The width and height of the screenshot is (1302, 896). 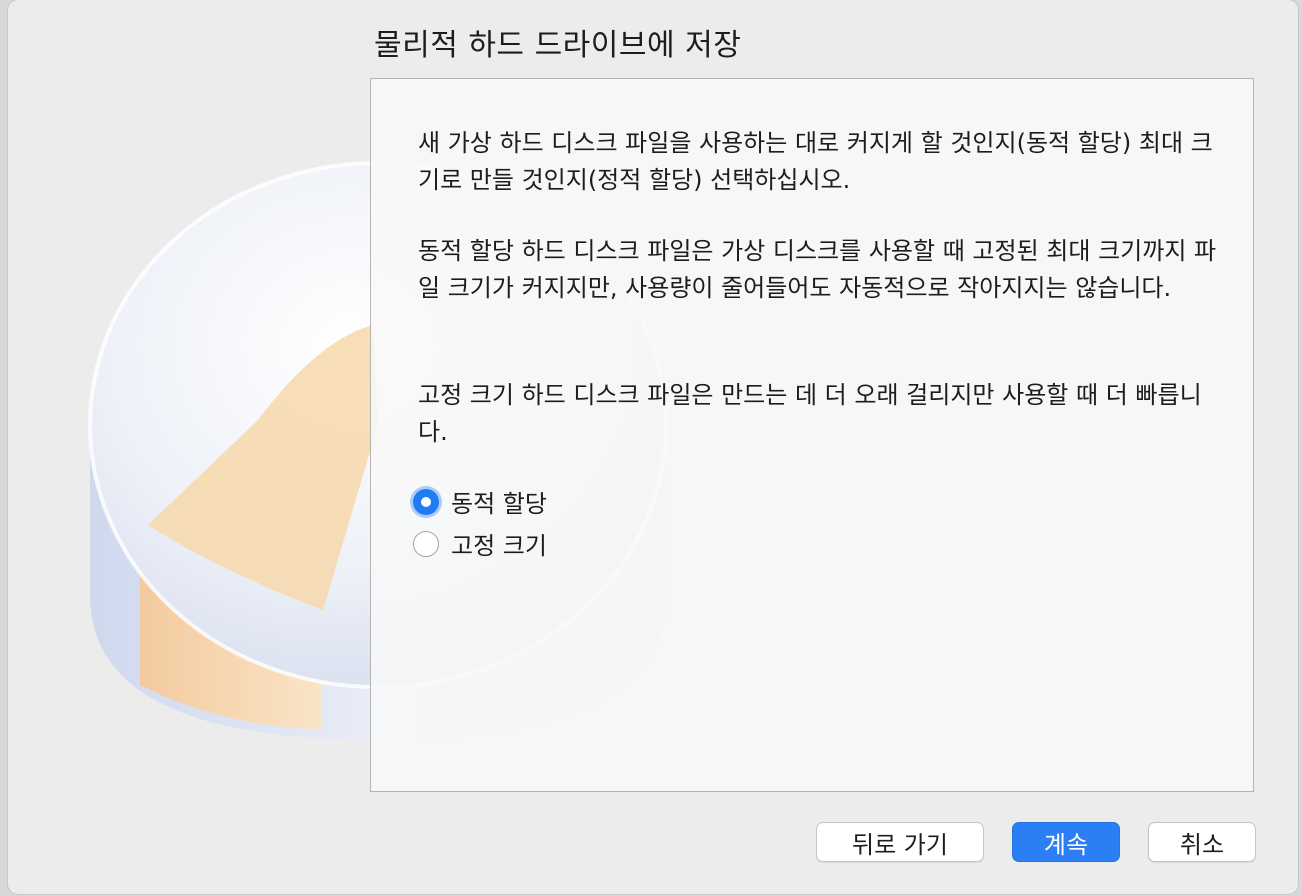 I want to click on option-fixed-size: 고정 크기, so click(x=480, y=543).